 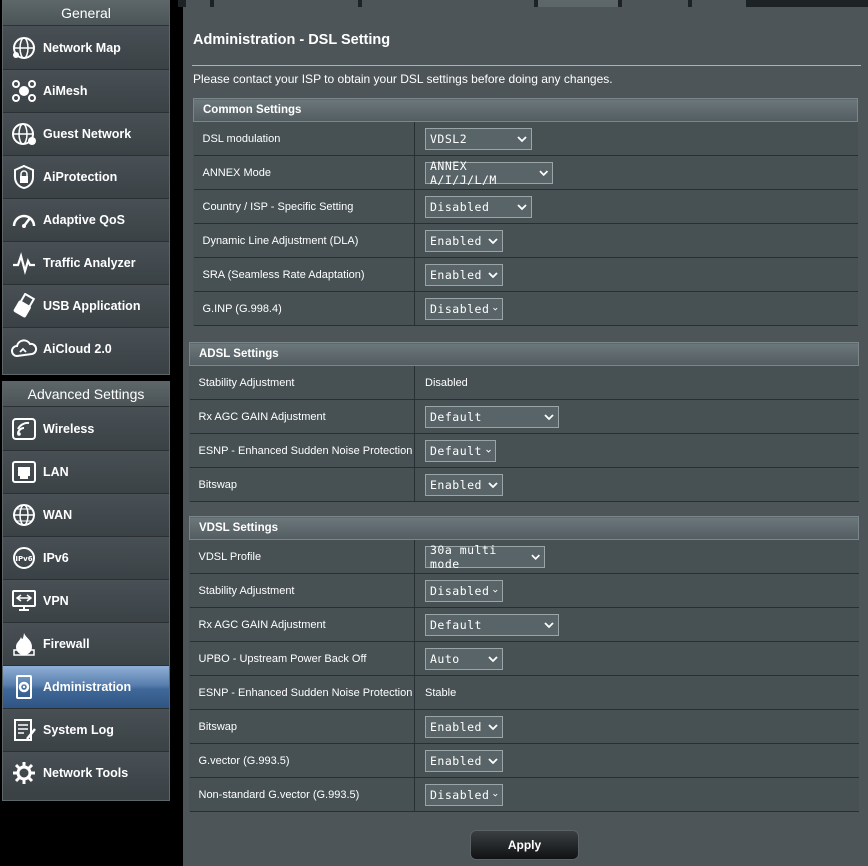 What do you see at coordinates (464, 240) in the screenshot?
I see `dla-select: Enabled` at bounding box center [464, 240].